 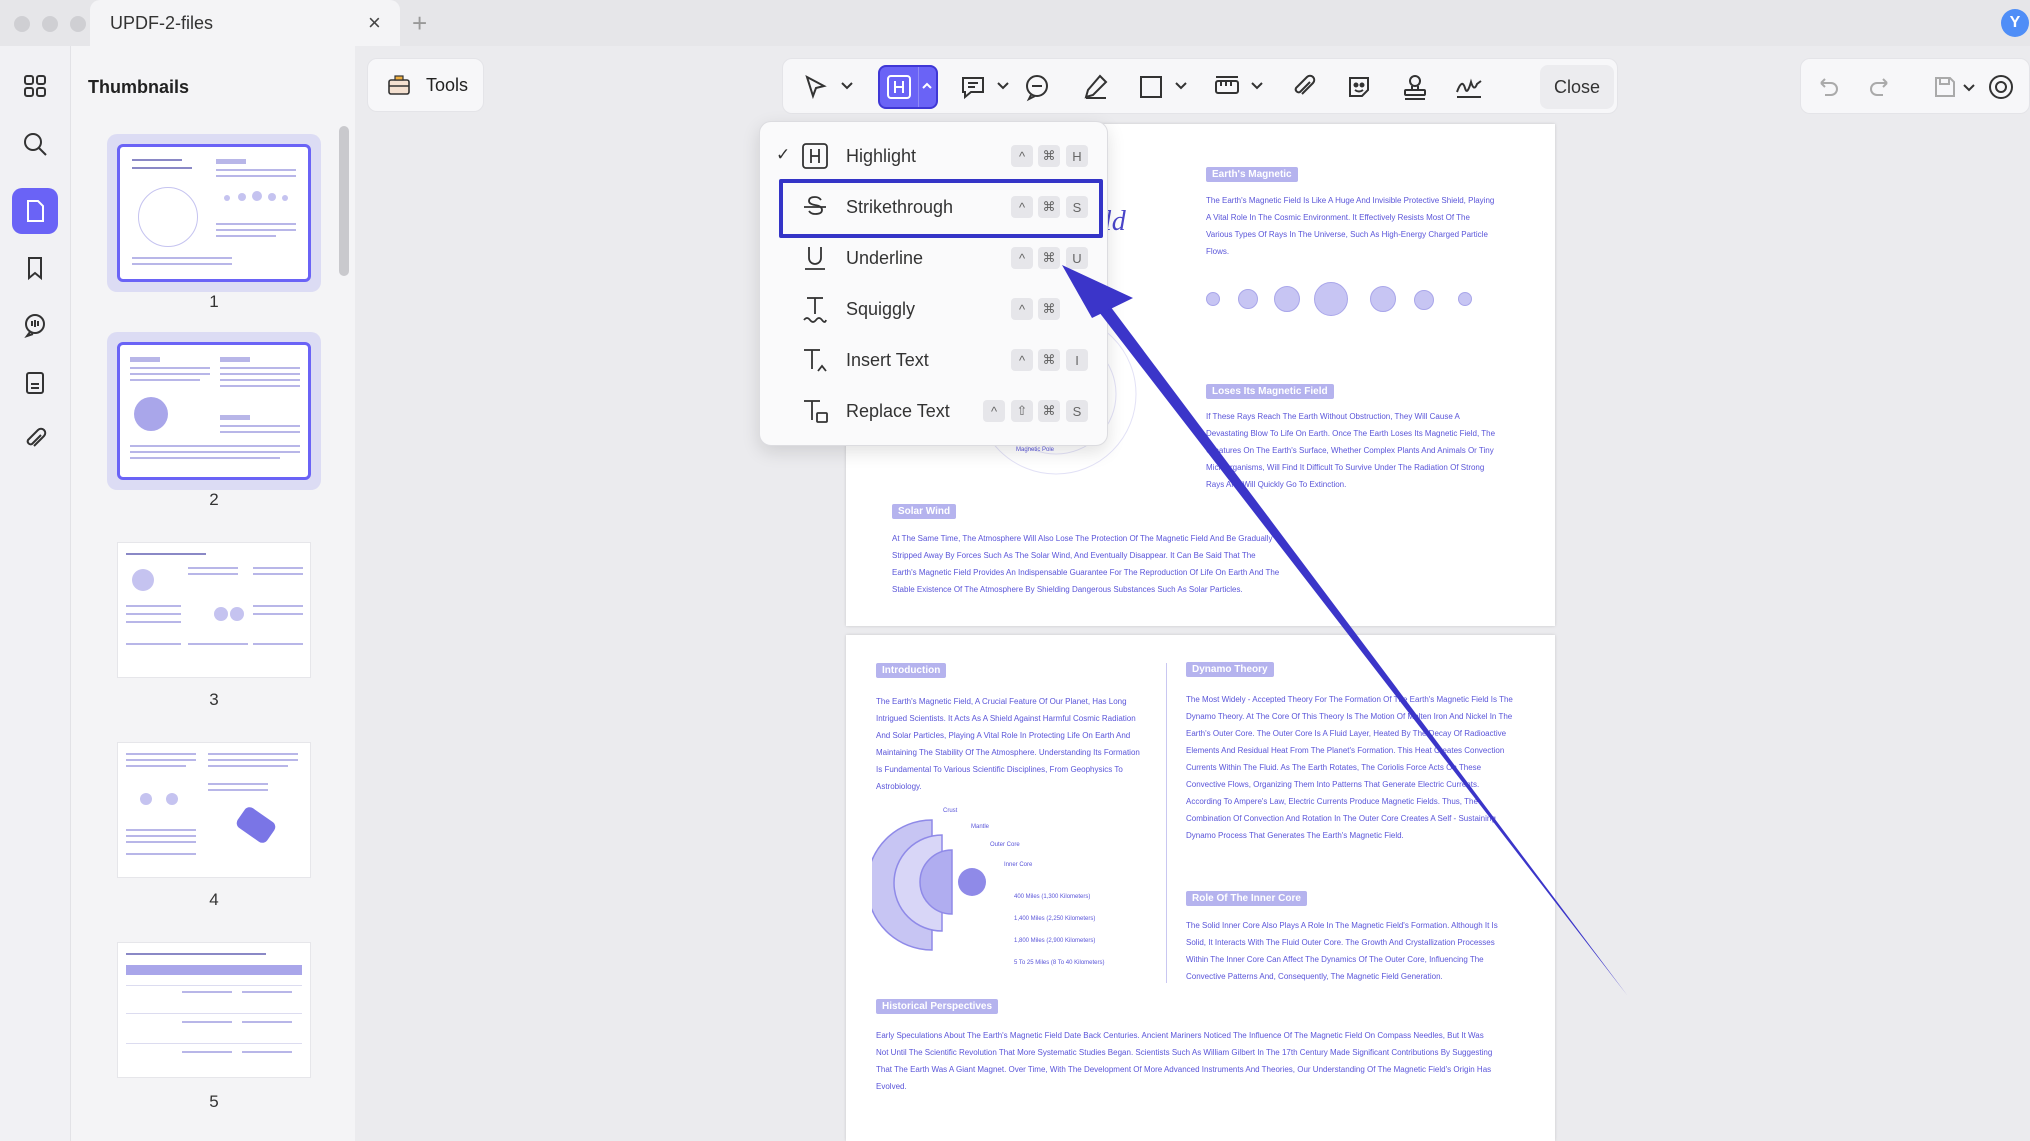 What do you see at coordinates (399, 85) in the screenshot?
I see `toolbox-icon` at bounding box center [399, 85].